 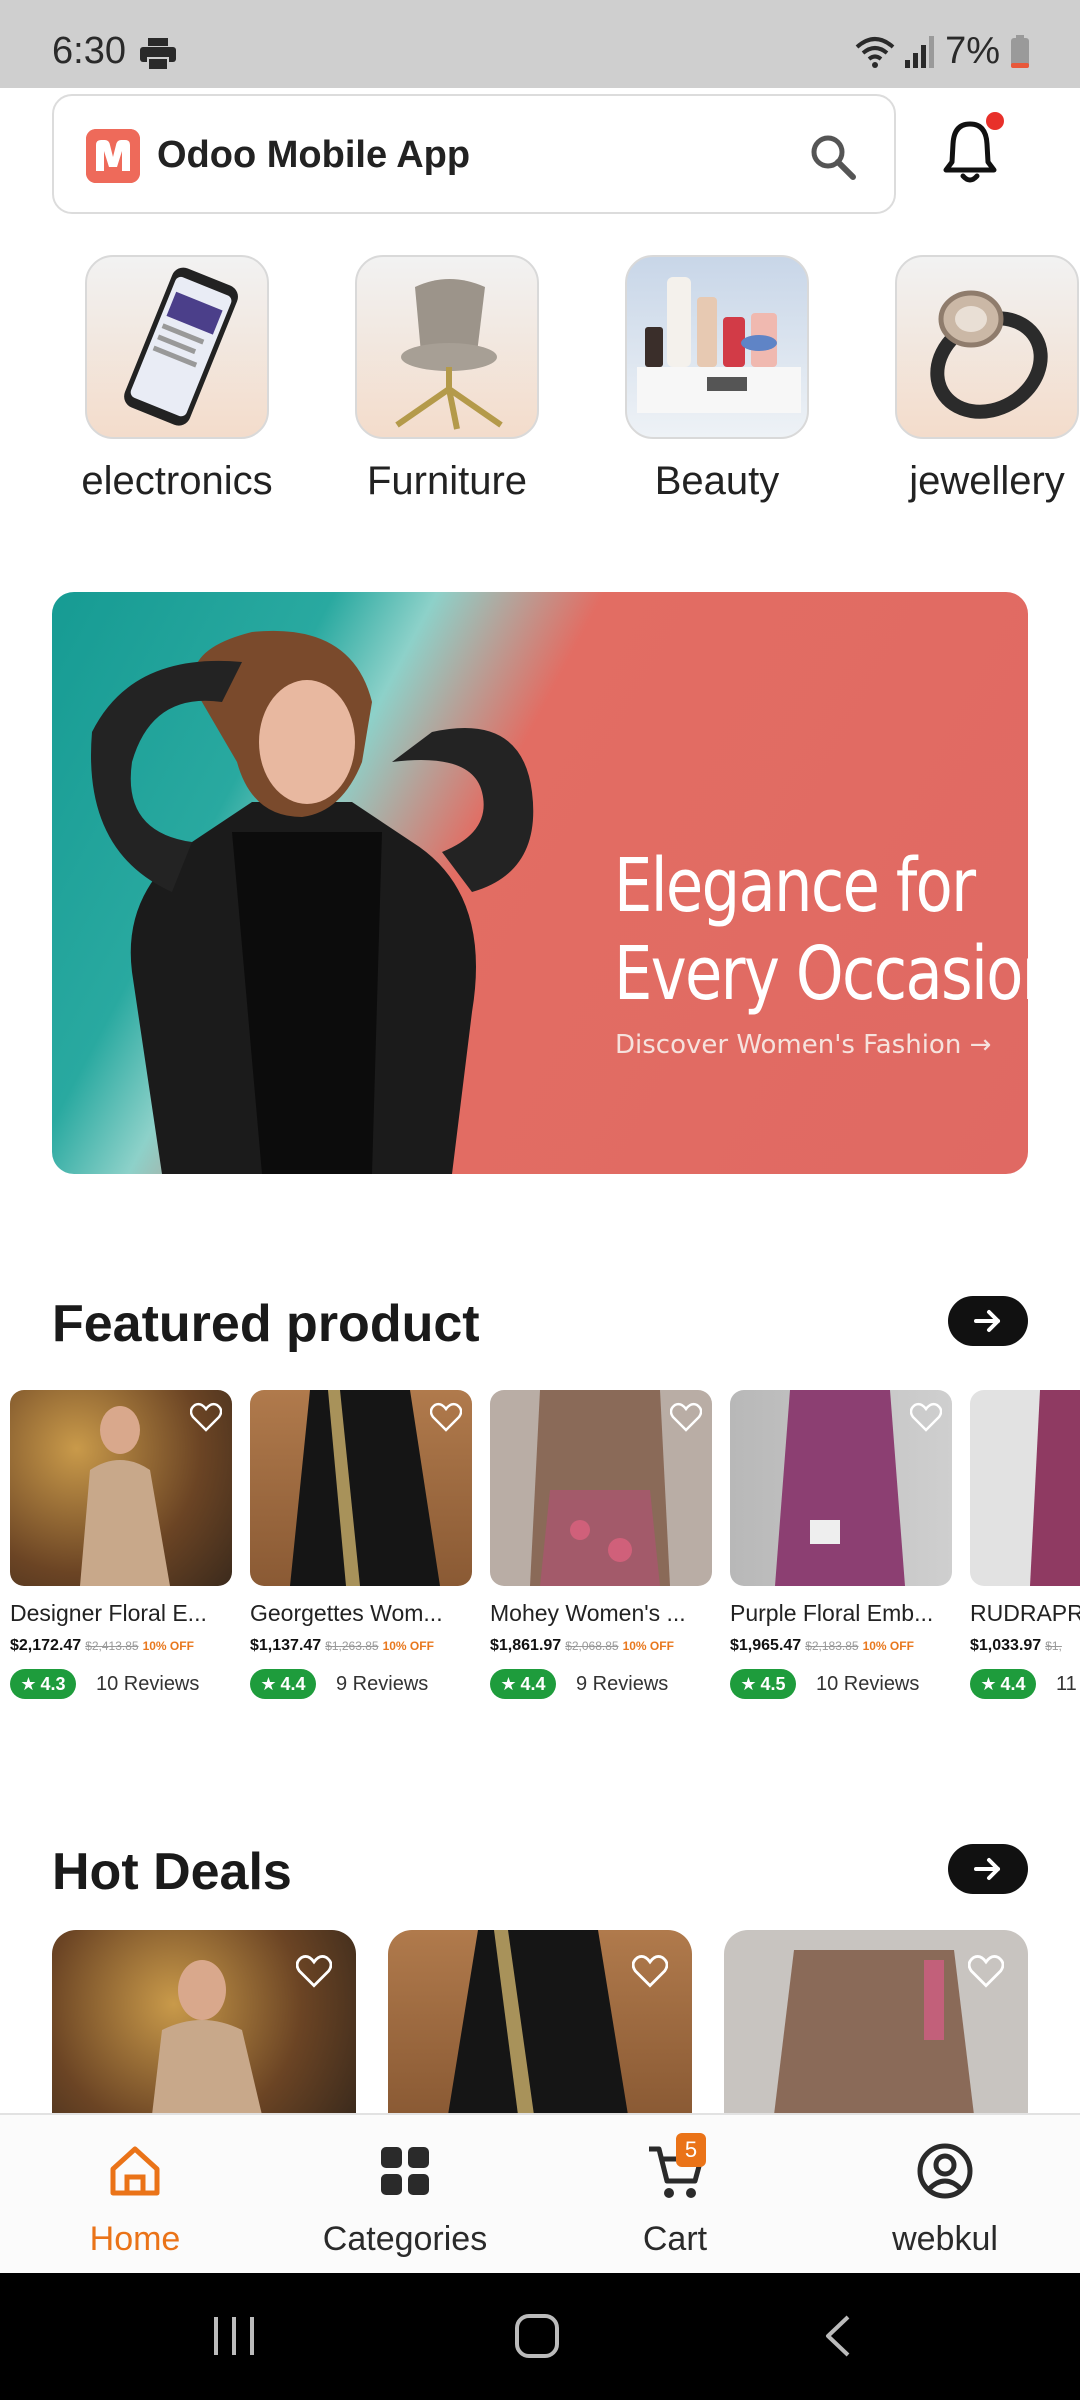 What do you see at coordinates (447, 481) in the screenshot?
I see `category-label: Furniture` at bounding box center [447, 481].